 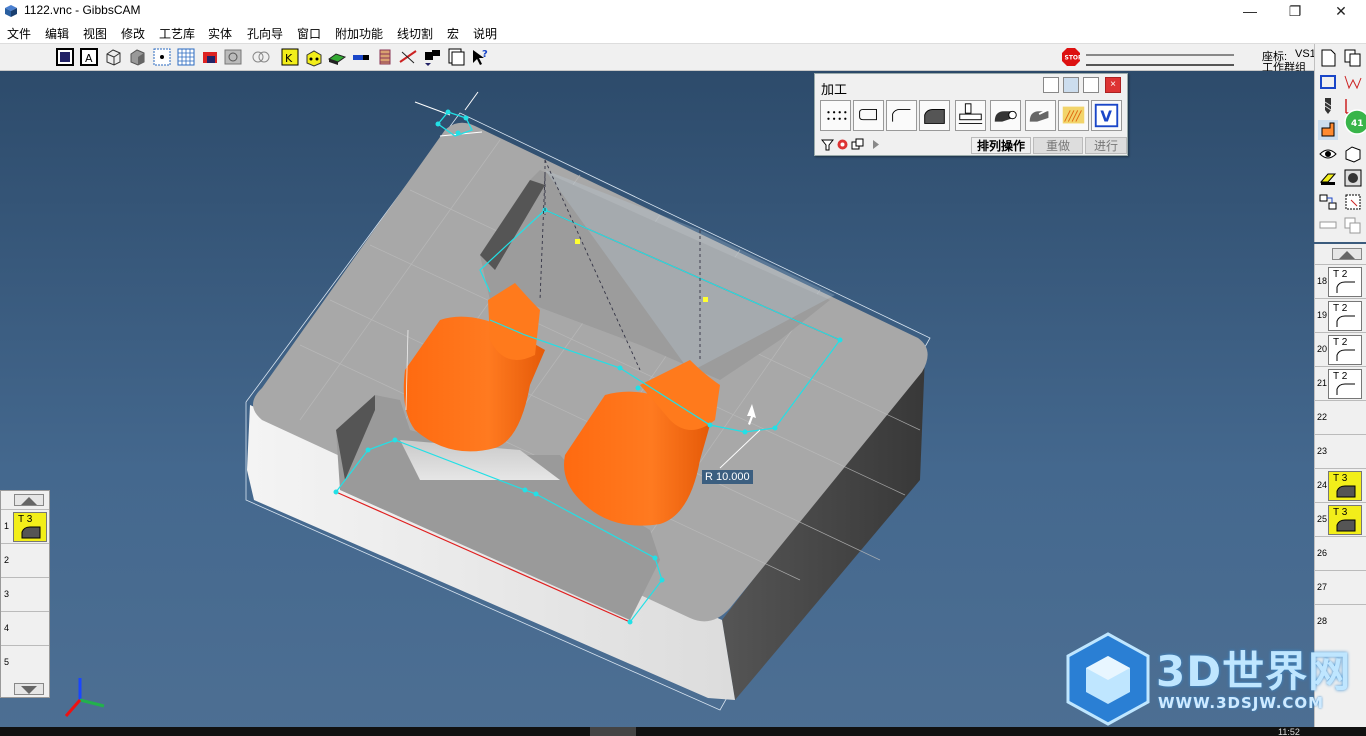 I want to click on tool-icon, so click(x=842, y=144).